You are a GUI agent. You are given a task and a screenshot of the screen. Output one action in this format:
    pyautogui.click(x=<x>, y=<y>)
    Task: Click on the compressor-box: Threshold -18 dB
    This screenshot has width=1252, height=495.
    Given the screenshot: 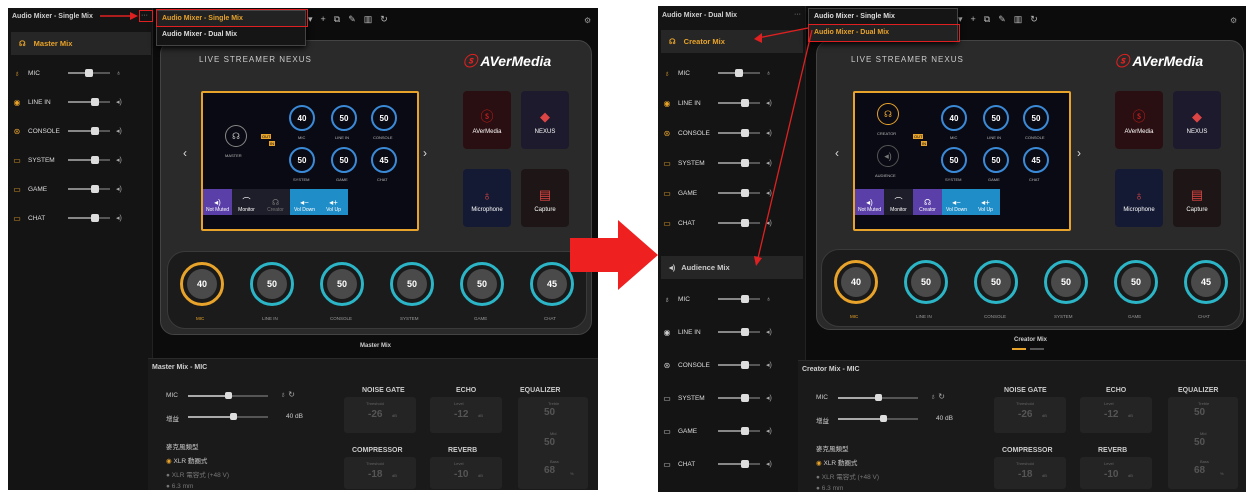 What is the action you would take?
    pyautogui.click(x=380, y=473)
    